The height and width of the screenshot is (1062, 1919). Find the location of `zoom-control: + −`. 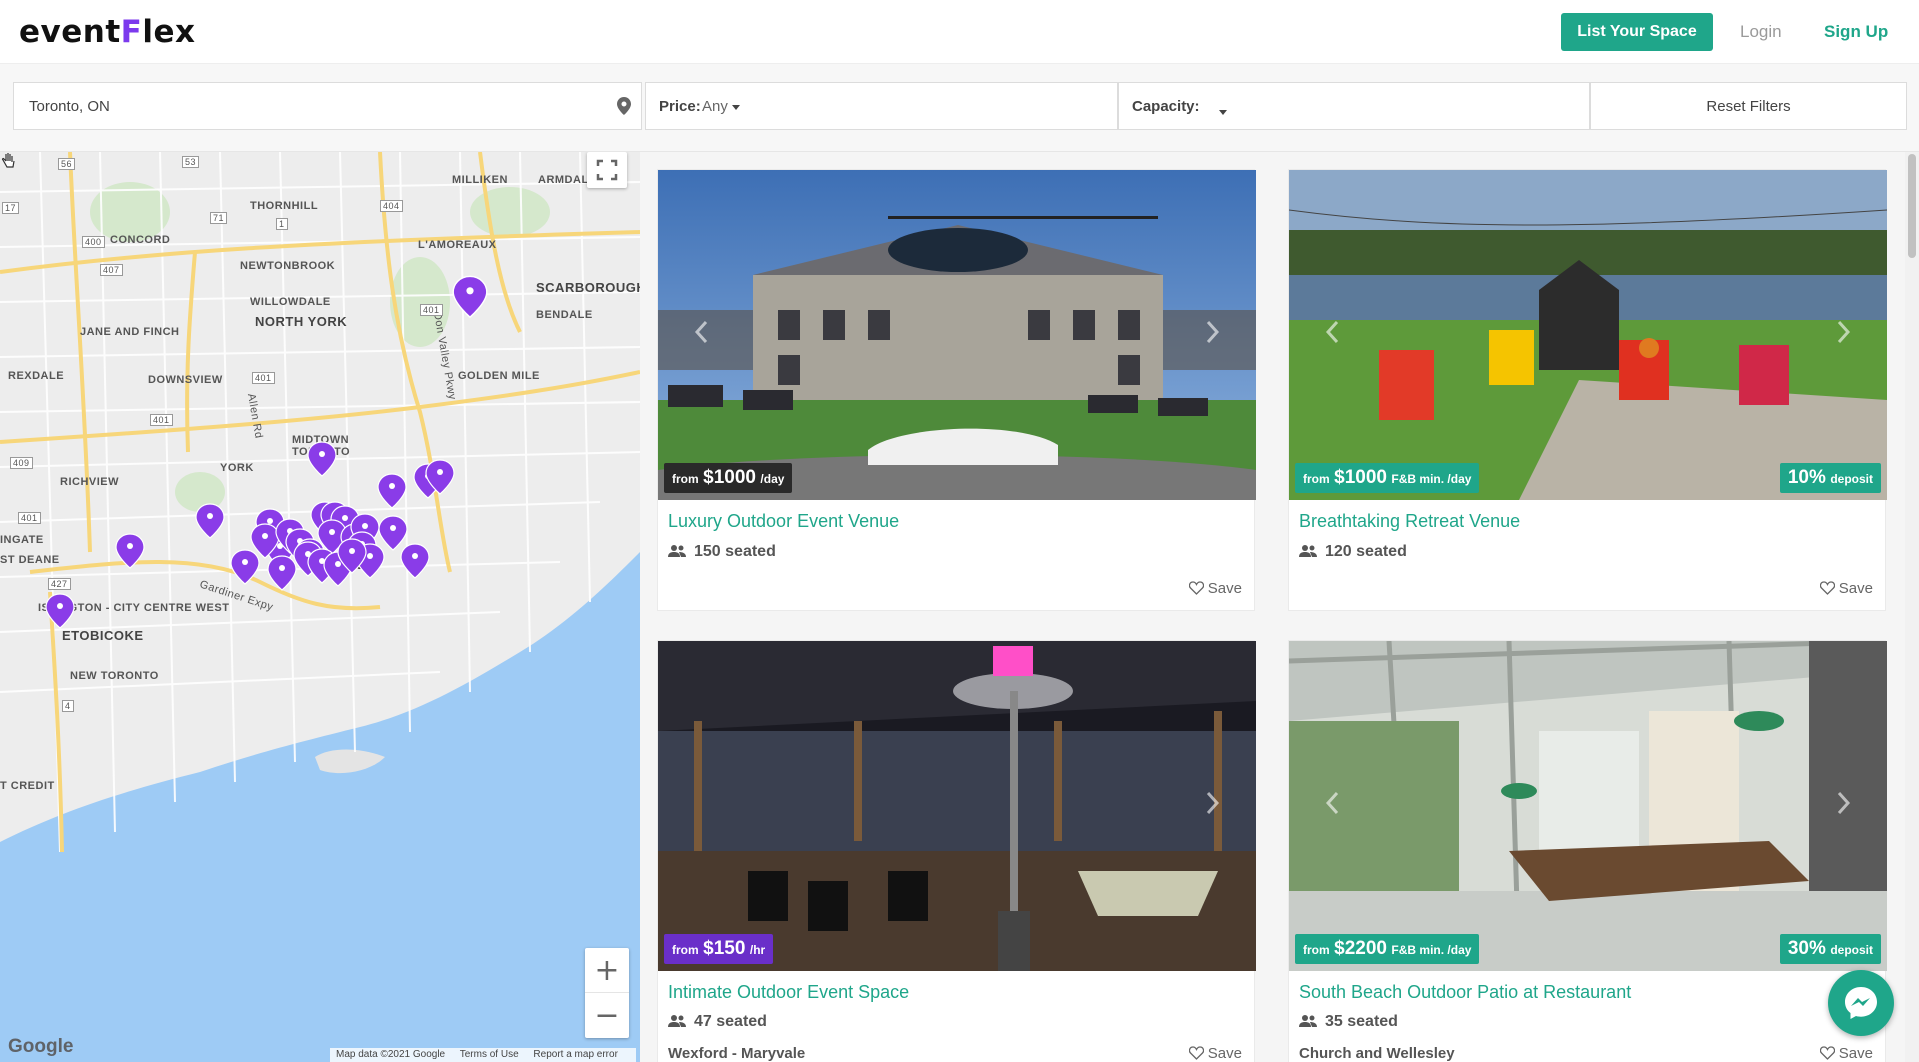

zoom-control: + − is located at coordinates (607, 993).